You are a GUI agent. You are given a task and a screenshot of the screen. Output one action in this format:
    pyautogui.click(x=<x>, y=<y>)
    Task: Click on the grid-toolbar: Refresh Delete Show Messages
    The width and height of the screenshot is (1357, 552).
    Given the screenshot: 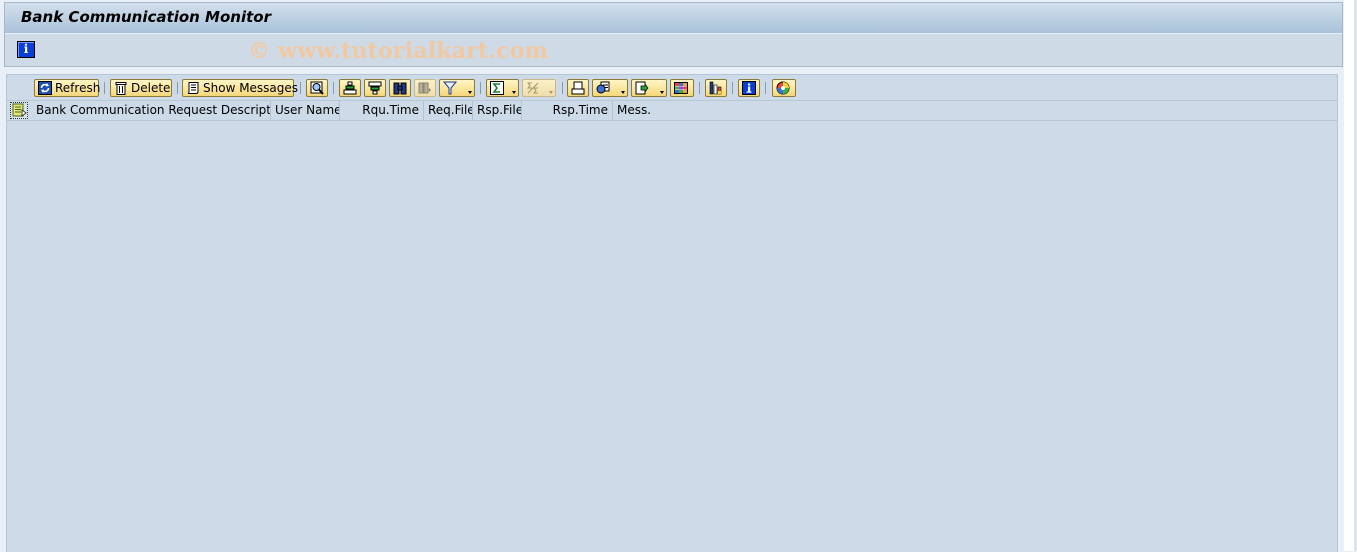 What is the action you would take?
    pyautogui.click(x=672, y=88)
    